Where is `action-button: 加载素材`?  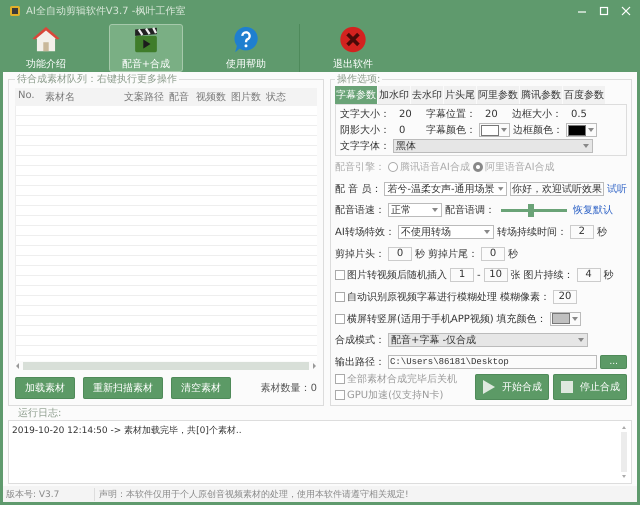 action-button: 加载素材 is located at coordinates (45, 388).